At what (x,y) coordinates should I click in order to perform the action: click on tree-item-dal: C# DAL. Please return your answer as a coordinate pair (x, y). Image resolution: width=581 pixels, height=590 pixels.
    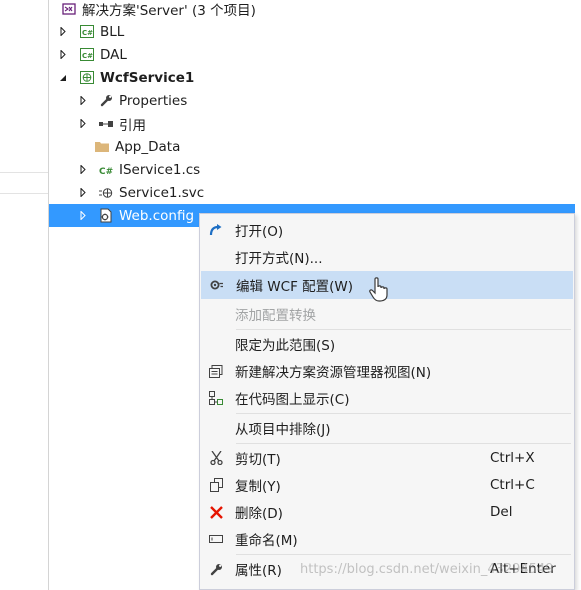
    Looking at the image, I should click on (315, 54).